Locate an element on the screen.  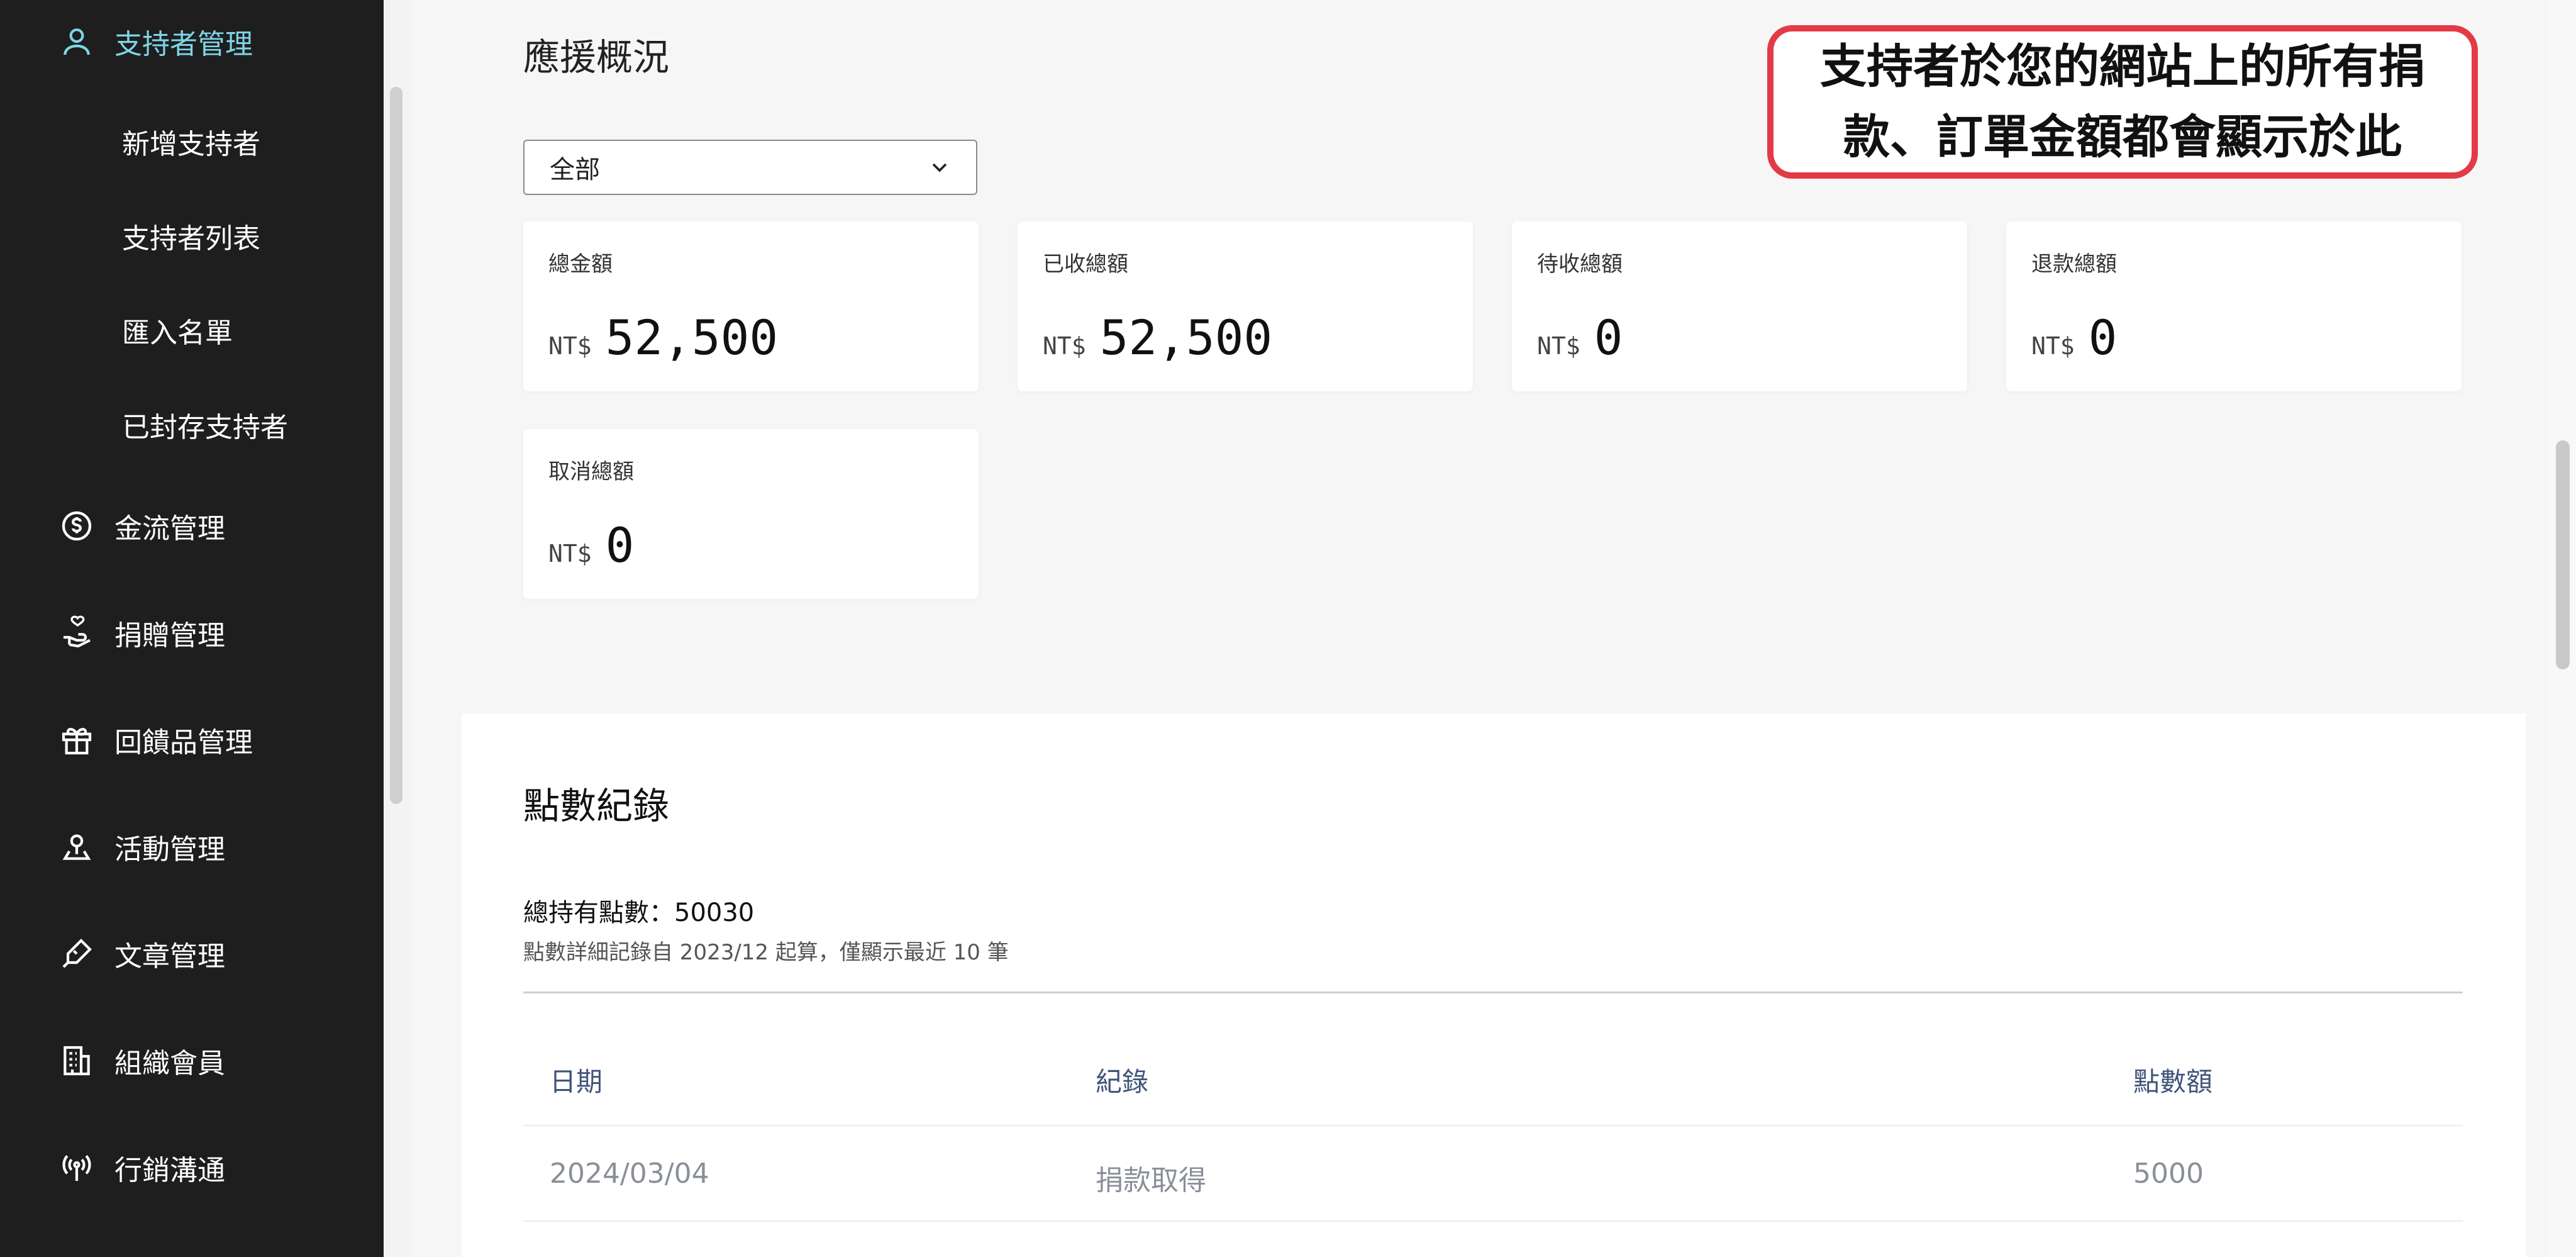
cancelled-amount-card: 取消總額 NT$ 0 is located at coordinates (751, 514).